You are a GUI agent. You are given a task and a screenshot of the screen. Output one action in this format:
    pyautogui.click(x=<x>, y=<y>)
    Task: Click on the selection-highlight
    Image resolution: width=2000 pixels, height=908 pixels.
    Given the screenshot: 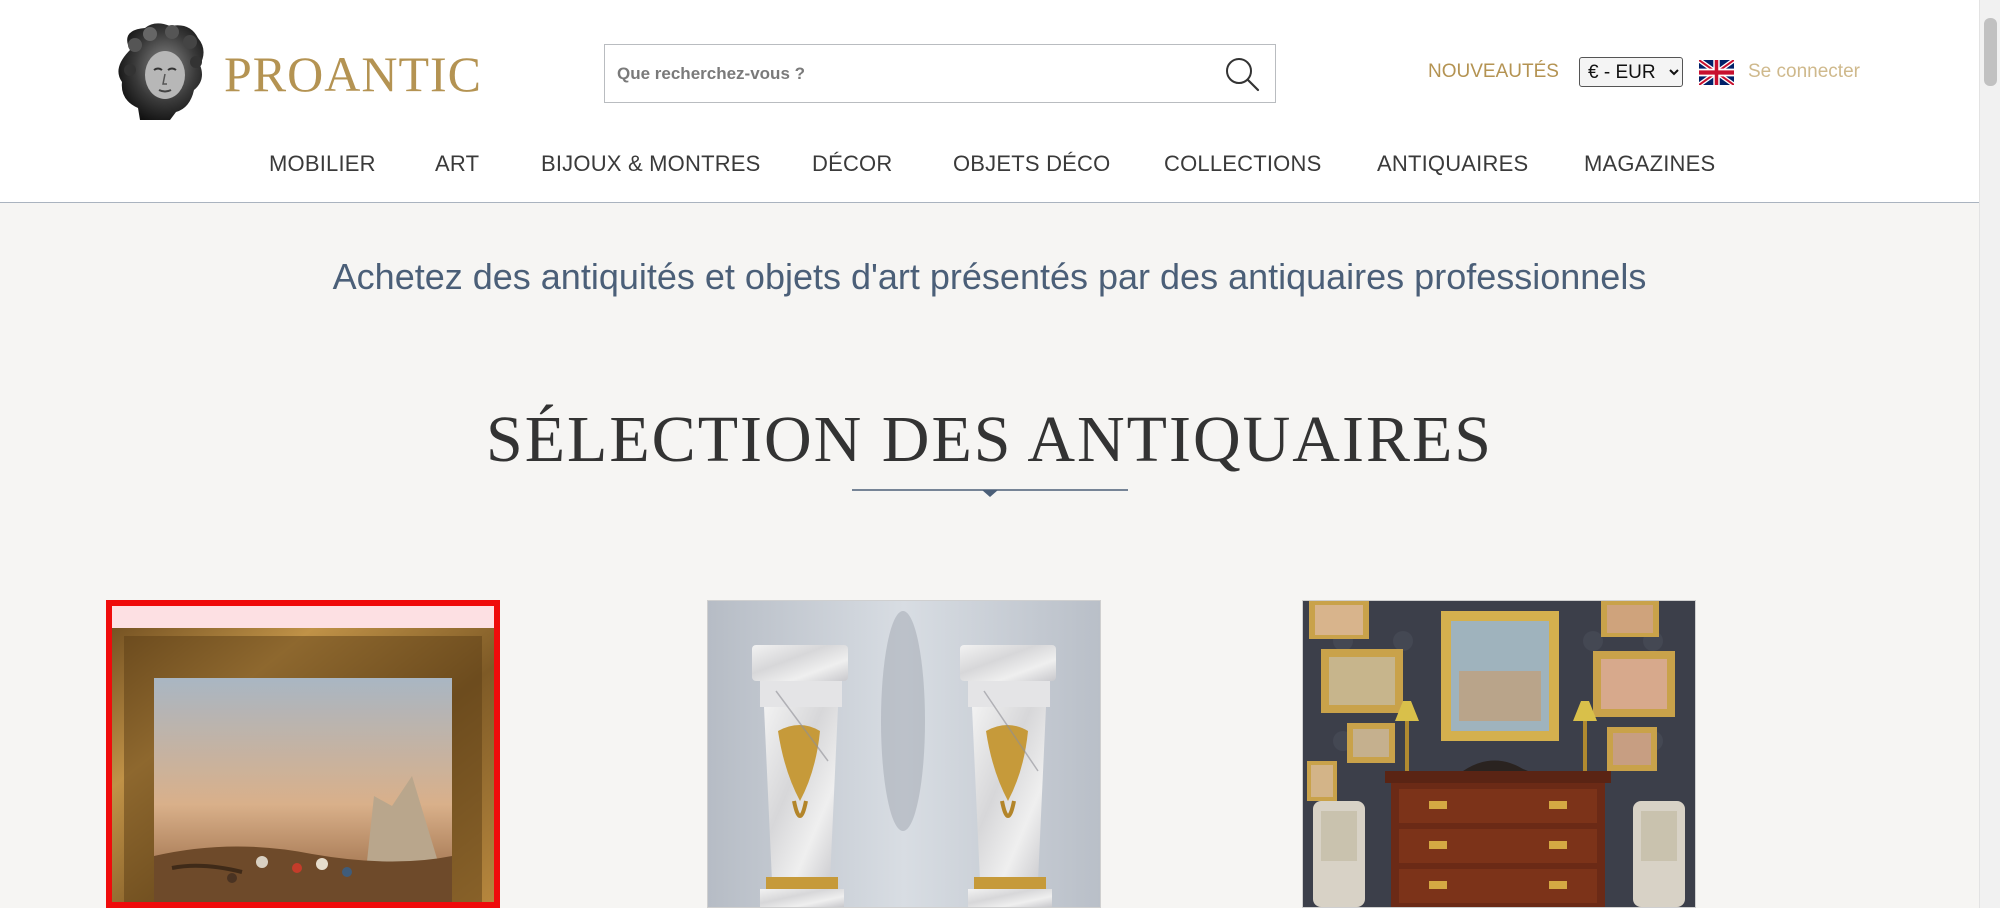 What is the action you would take?
    pyautogui.click(x=303, y=617)
    